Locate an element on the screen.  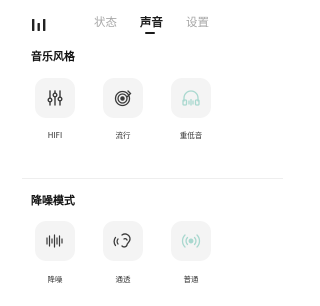
normal-option-button is located at coordinates (191, 241).